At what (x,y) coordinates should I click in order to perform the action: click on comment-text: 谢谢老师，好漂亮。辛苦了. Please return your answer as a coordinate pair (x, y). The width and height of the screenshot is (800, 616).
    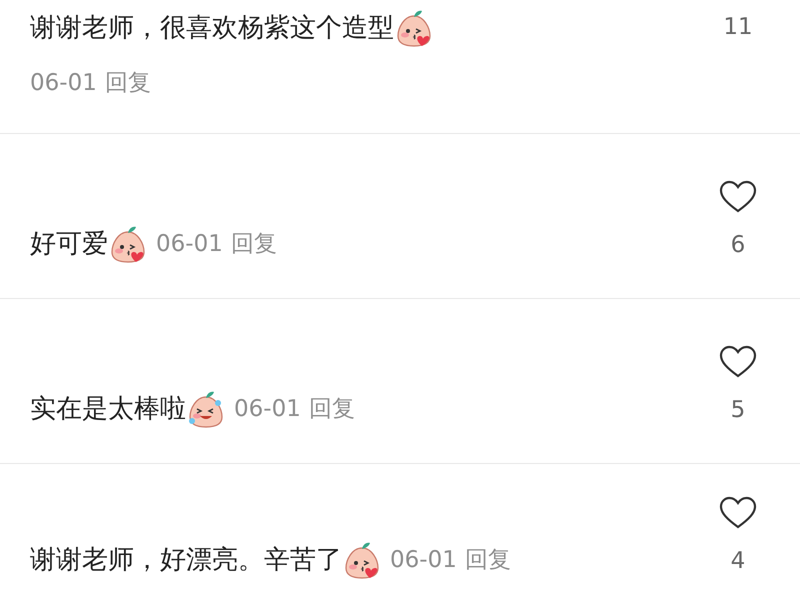
    Looking at the image, I should click on (186, 560).